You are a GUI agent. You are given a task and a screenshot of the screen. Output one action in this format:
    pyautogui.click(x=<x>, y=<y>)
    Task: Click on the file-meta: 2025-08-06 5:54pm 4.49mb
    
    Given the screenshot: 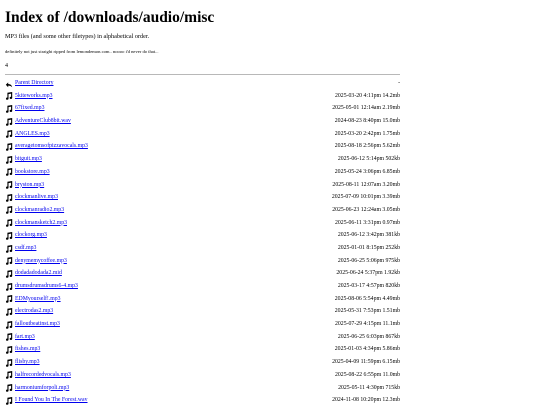 What is the action you would take?
    pyautogui.click(x=367, y=298)
    